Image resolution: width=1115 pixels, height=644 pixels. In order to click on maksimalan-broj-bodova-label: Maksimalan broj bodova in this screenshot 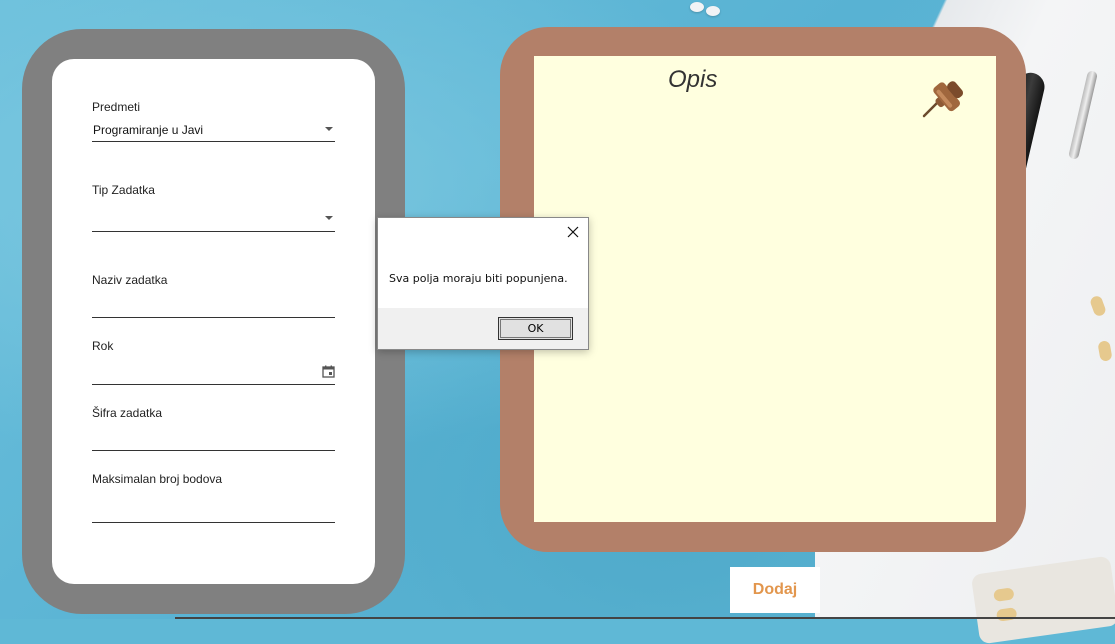, I will do `click(157, 479)`.